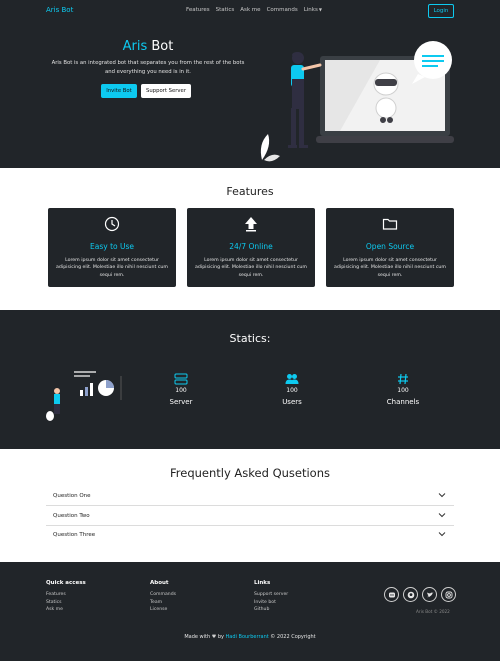  Describe the element at coordinates (282, 10) in the screenshot. I see `nav-commands: Commands` at that location.